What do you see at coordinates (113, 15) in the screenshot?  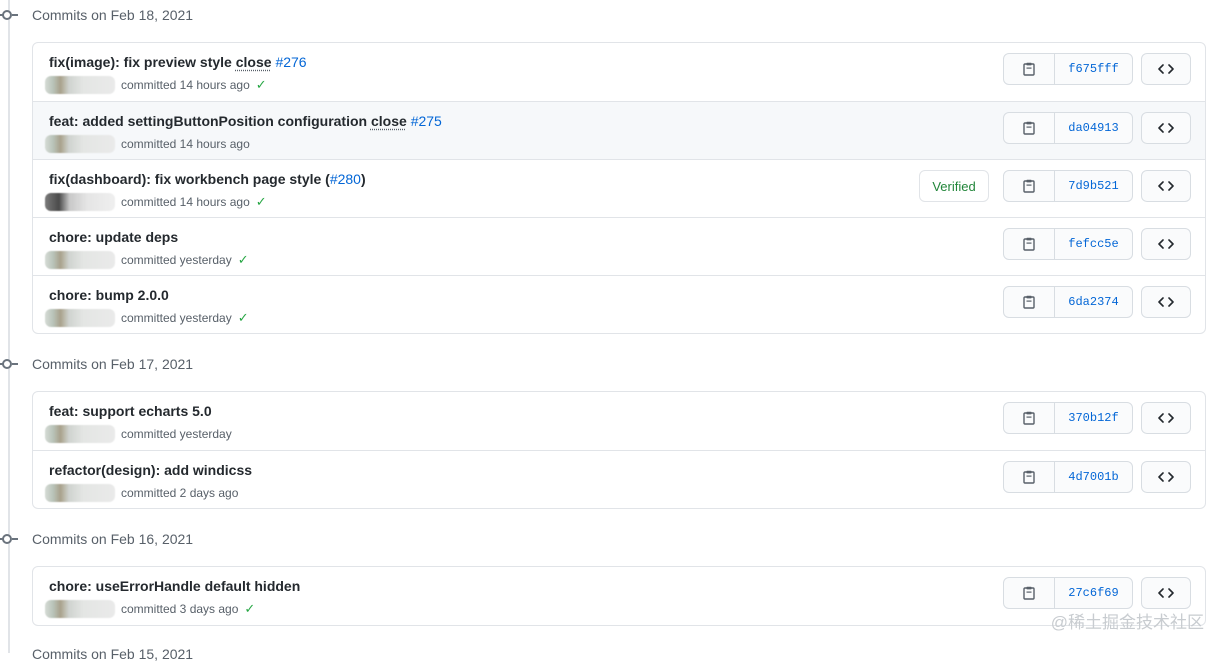 I see `group-date-title: Commits on Feb 18, 2021` at bounding box center [113, 15].